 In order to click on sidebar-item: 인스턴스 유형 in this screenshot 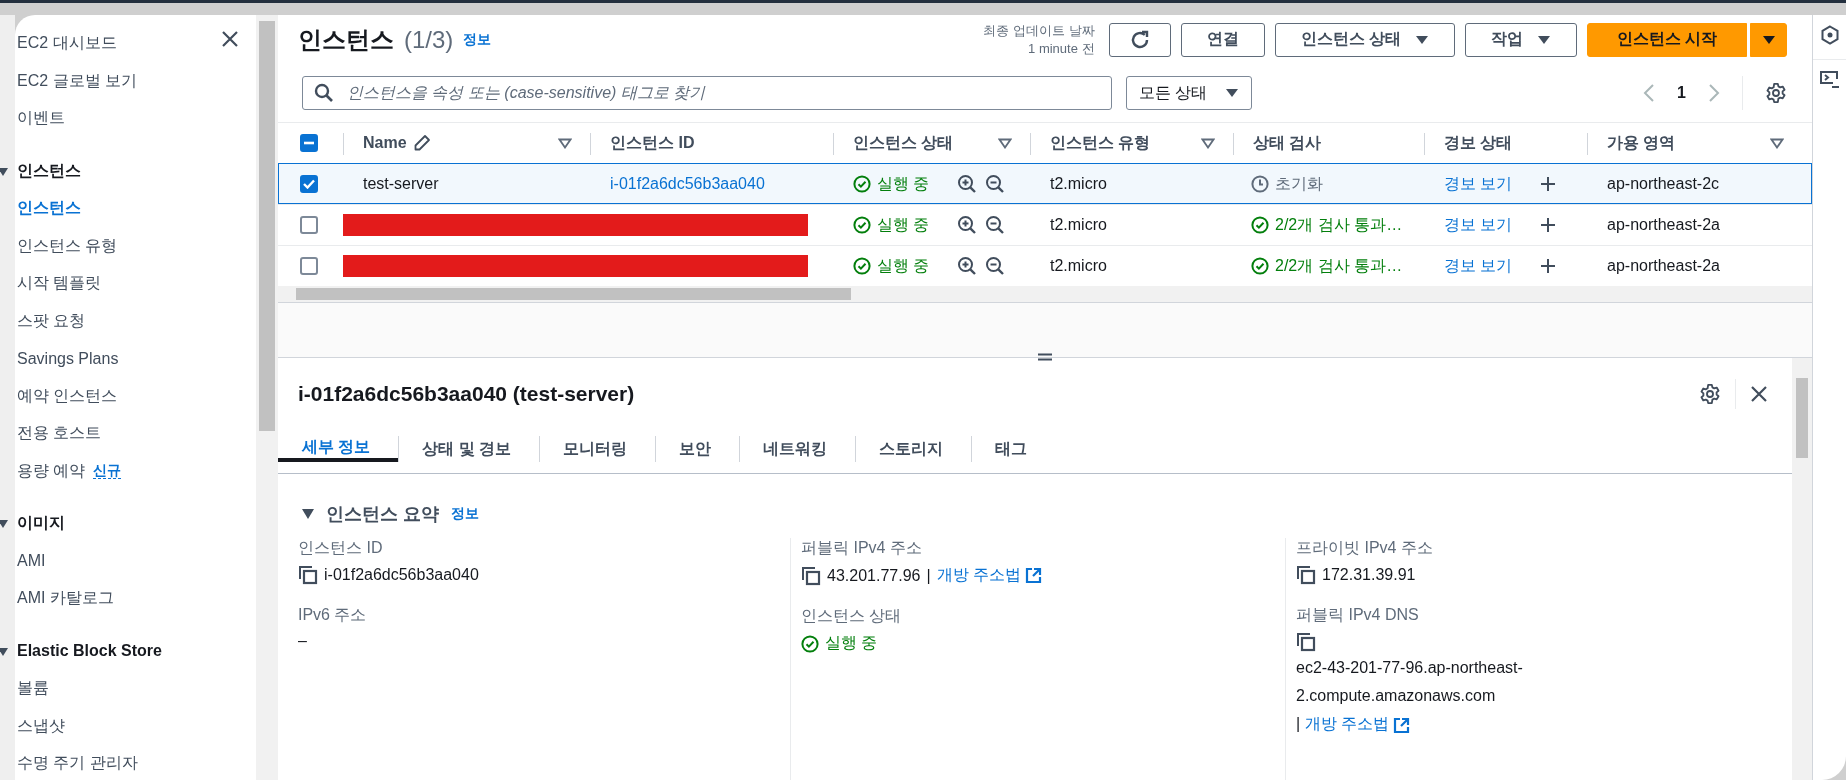, I will do `click(67, 246)`.